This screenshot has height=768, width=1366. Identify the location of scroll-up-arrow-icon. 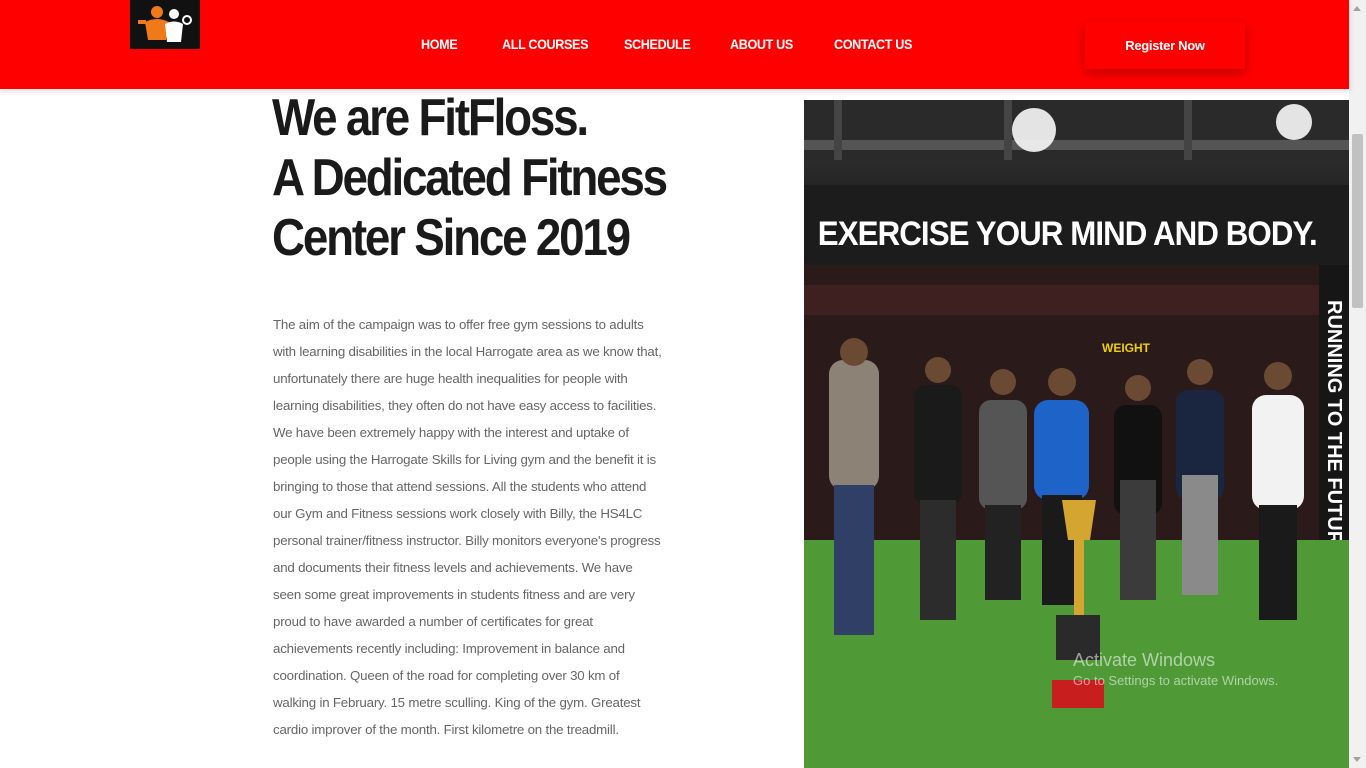
(1357, 8).